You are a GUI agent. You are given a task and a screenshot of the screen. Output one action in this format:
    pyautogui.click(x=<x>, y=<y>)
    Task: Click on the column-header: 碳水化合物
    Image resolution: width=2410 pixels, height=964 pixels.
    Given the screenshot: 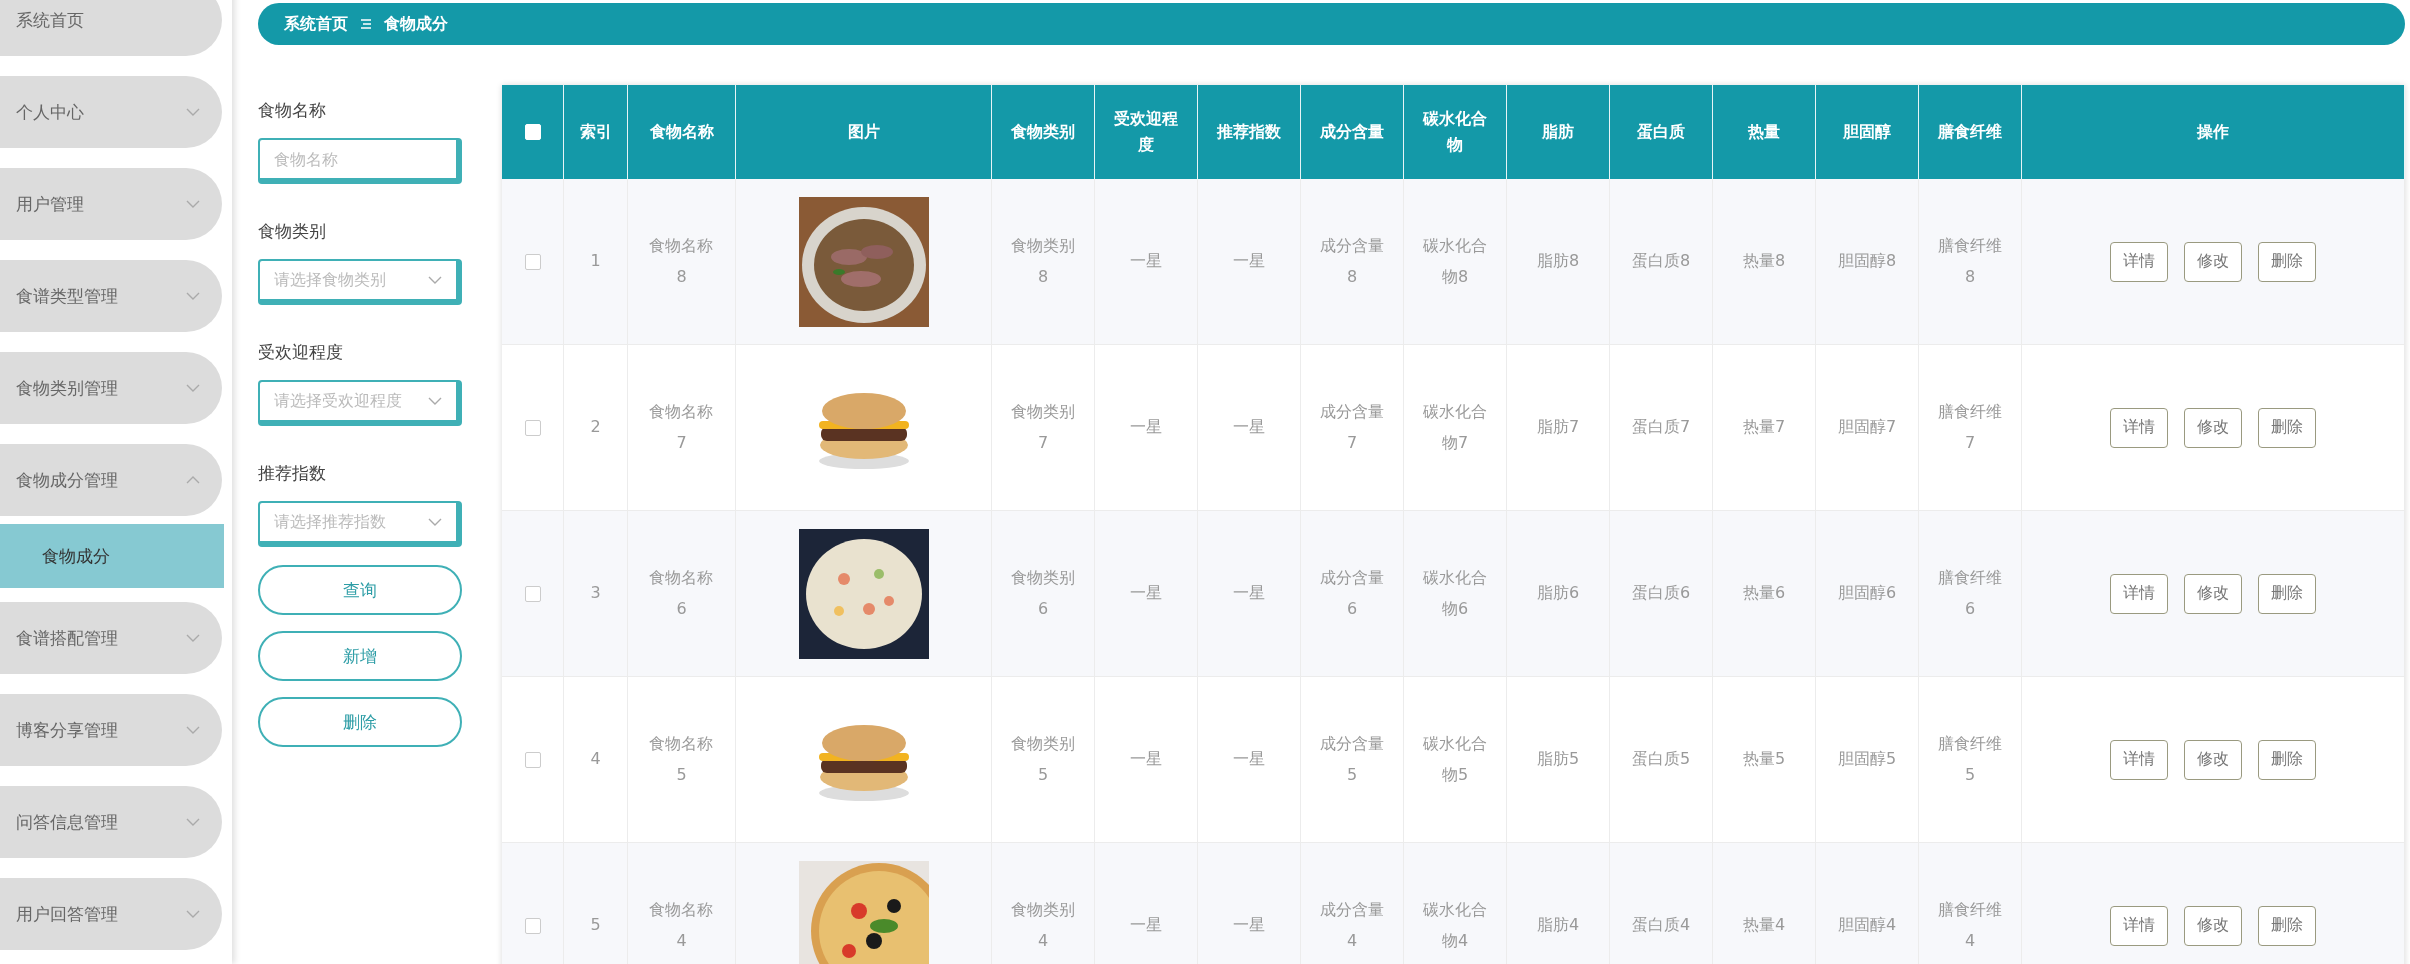 What is the action you would take?
    pyautogui.click(x=1455, y=132)
    